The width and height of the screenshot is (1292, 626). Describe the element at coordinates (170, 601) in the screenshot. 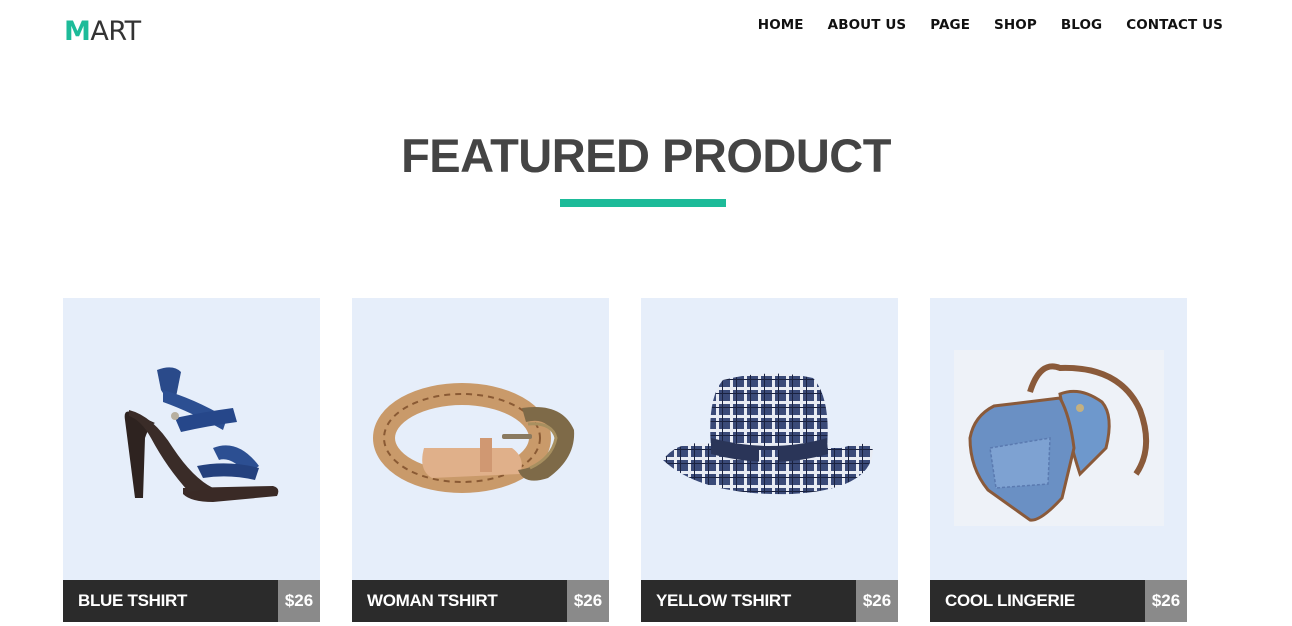

I see `product-name: BLUE TSHIRT` at that location.